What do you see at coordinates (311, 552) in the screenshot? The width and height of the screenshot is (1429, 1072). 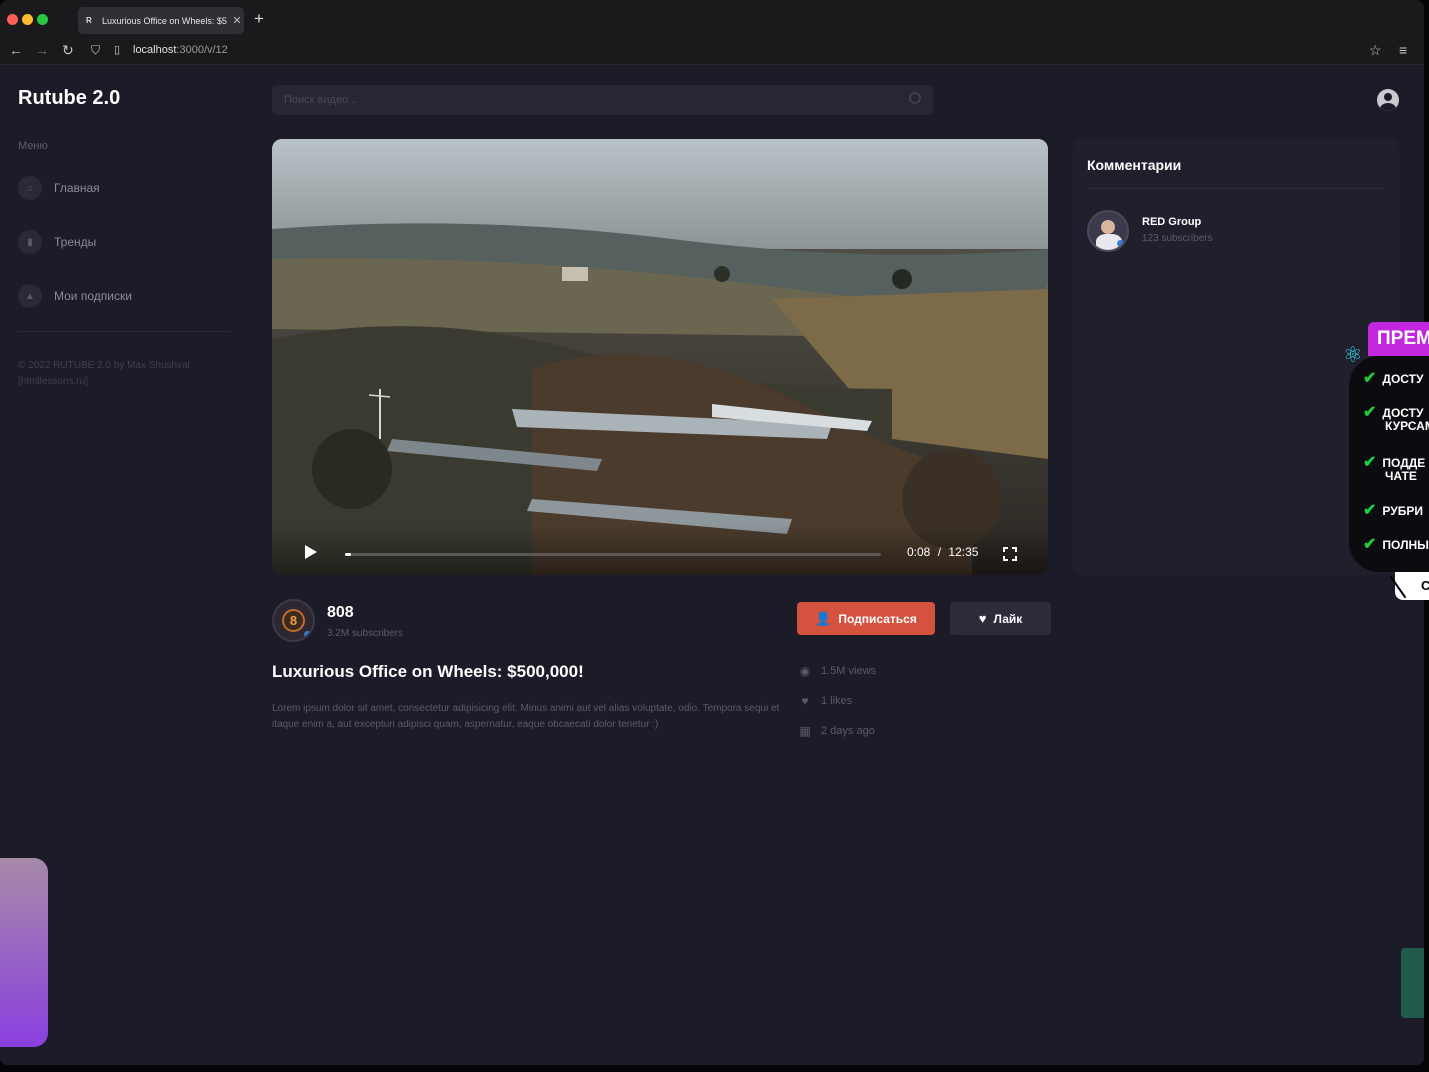 I see `play-icon` at bounding box center [311, 552].